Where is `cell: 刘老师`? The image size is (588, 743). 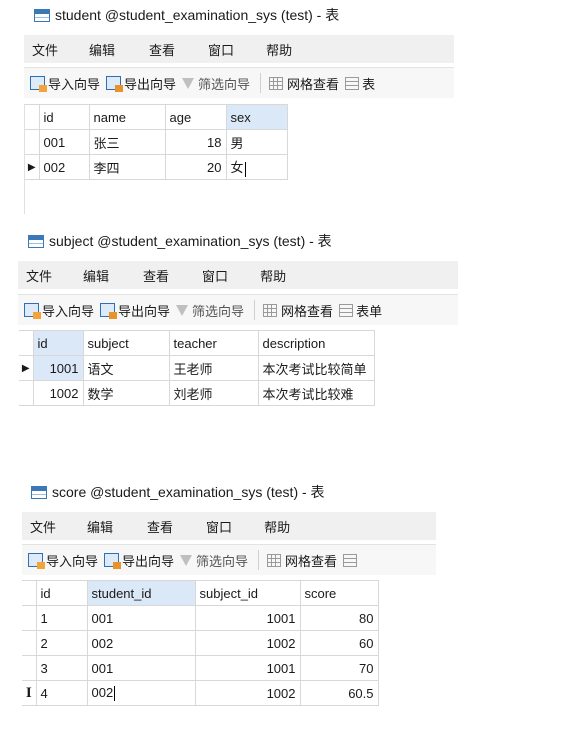 cell: 刘老师 is located at coordinates (213, 393).